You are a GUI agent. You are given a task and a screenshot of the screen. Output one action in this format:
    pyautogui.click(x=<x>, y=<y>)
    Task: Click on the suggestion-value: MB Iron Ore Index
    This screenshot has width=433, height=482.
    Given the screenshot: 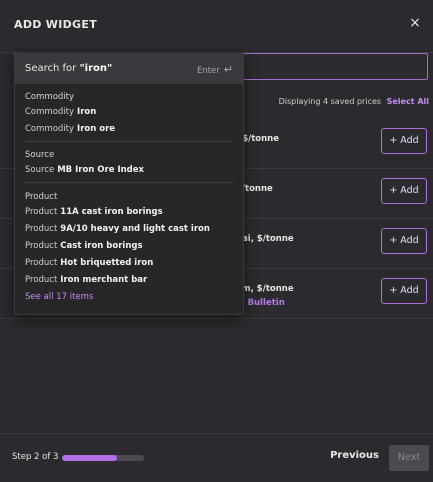 What is the action you would take?
    pyautogui.click(x=100, y=170)
    